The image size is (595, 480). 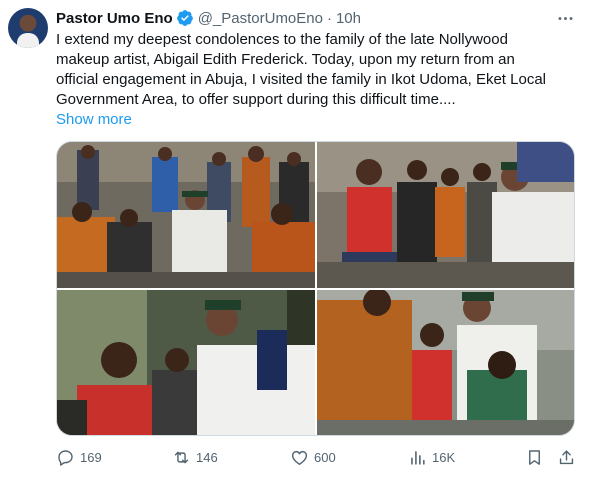 What do you see at coordinates (91, 457) in the screenshot?
I see `reply-count: 169` at bounding box center [91, 457].